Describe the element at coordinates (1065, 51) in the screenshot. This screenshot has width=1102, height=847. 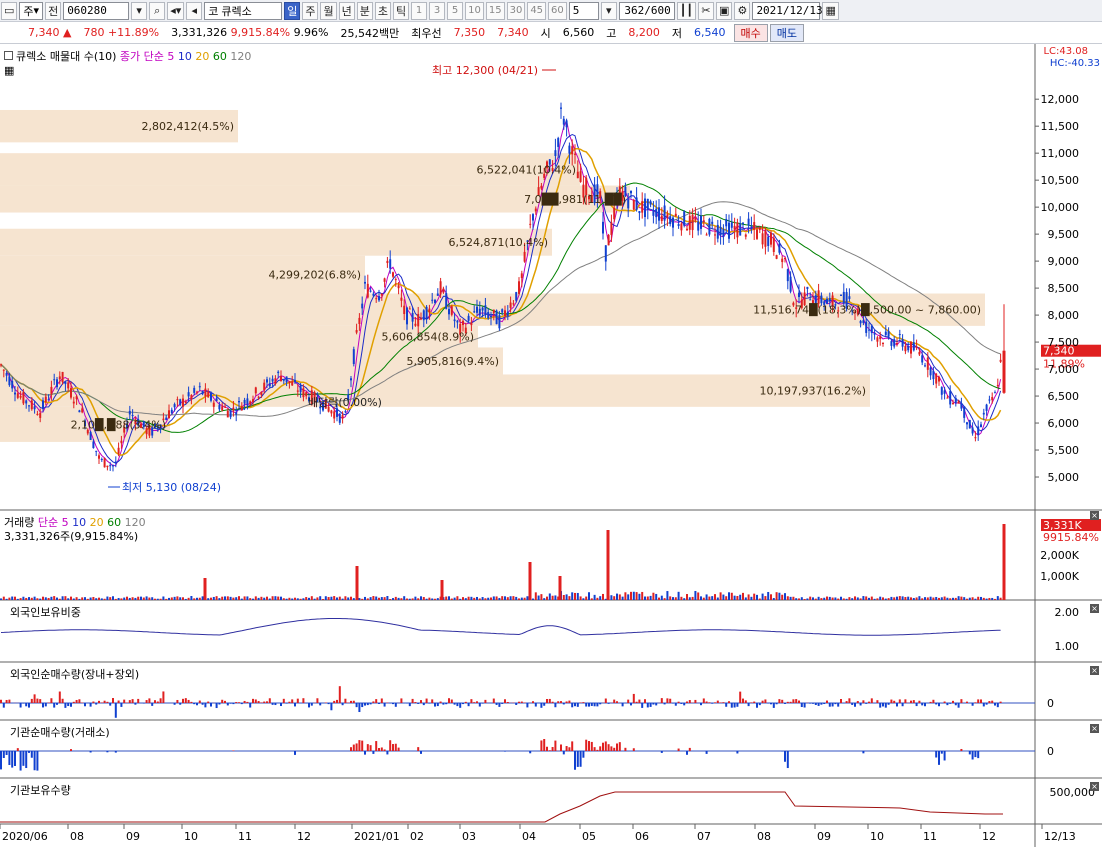
I see `lc-readout: LC:43.08` at that location.